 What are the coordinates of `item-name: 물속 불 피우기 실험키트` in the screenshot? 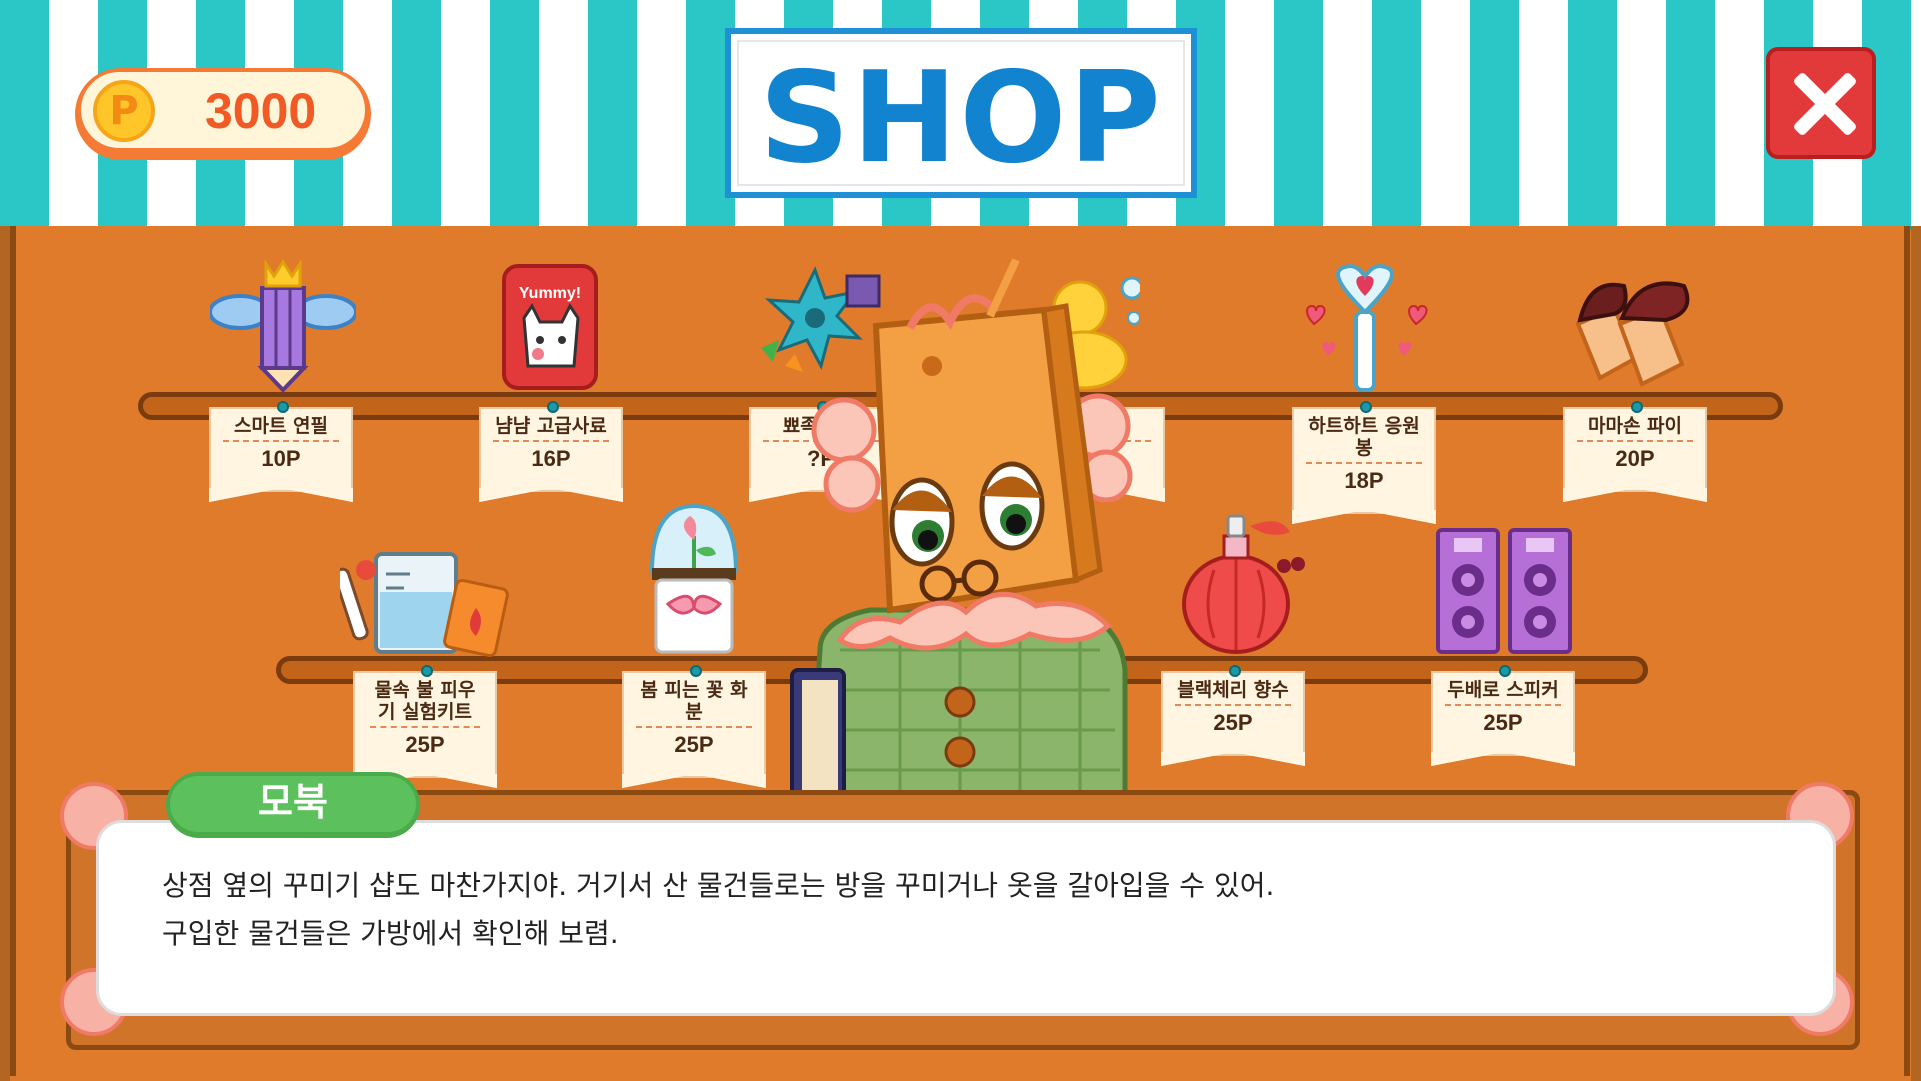 It's located at (425, 703).